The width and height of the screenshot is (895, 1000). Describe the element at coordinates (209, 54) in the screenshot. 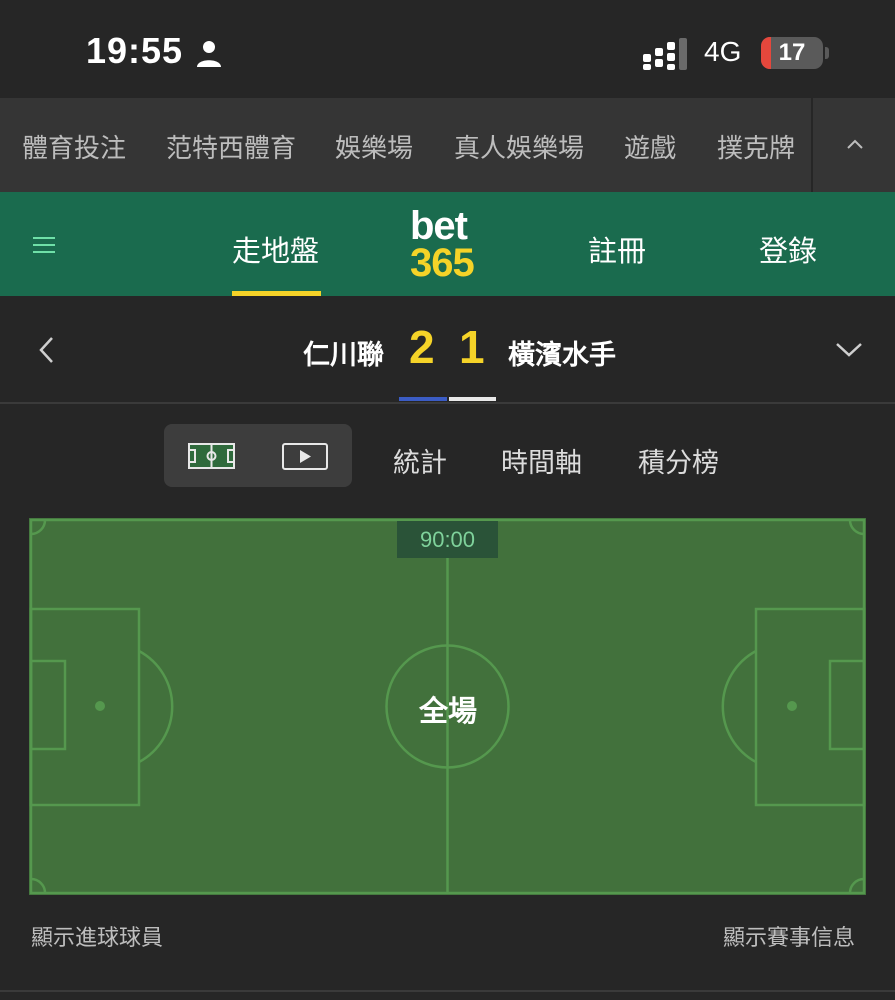

I see `person-icon` at that location.